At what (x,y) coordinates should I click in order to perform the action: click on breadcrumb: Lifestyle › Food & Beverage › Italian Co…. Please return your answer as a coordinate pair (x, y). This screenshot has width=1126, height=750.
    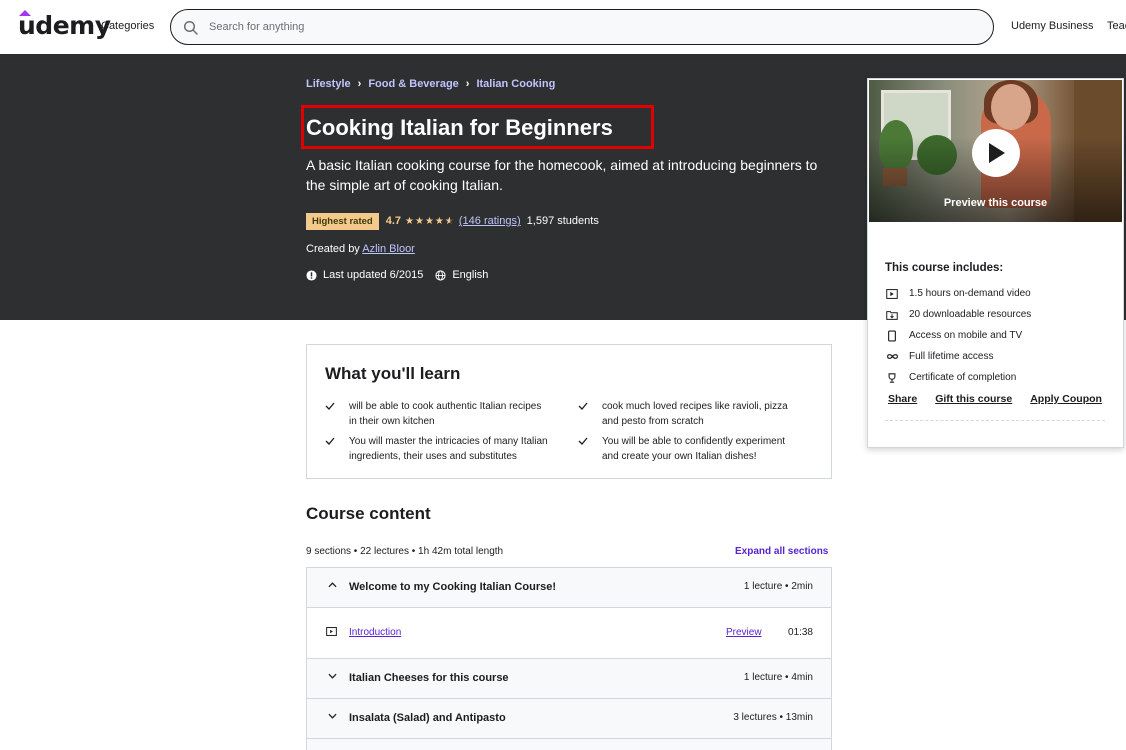
    Looking at the image, I should click on (430, 84).